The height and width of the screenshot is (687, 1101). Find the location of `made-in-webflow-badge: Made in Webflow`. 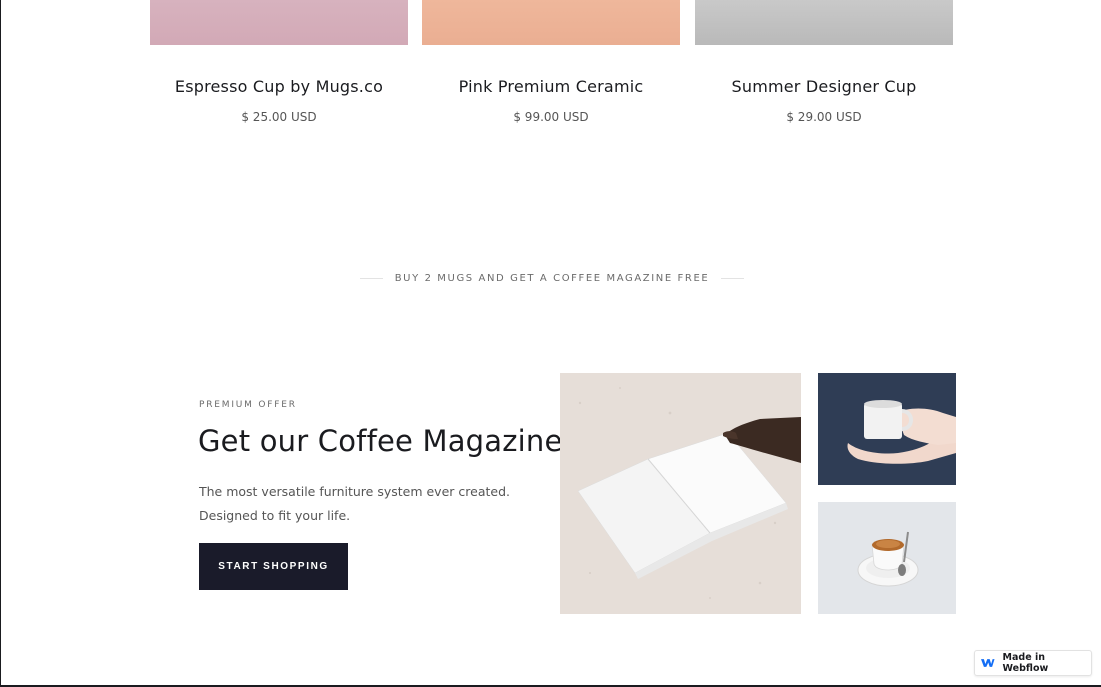

made-in-webflow-badge: Made in Webflow is located at coordinates (1033, 663).